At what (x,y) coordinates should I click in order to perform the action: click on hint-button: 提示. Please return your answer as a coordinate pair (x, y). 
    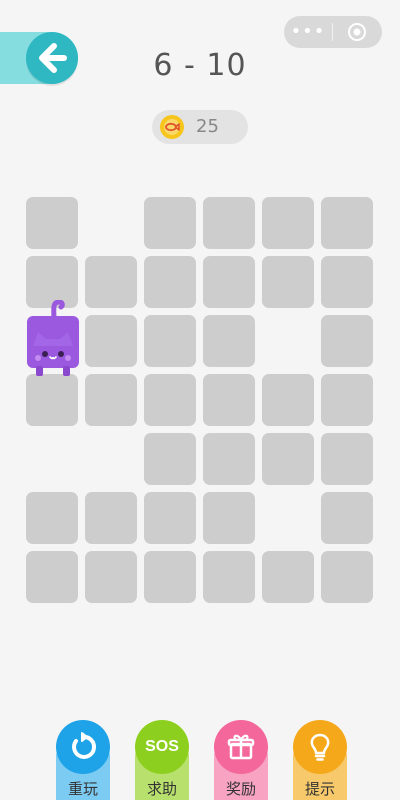
    Looking at the image, I should click on (320, 760).